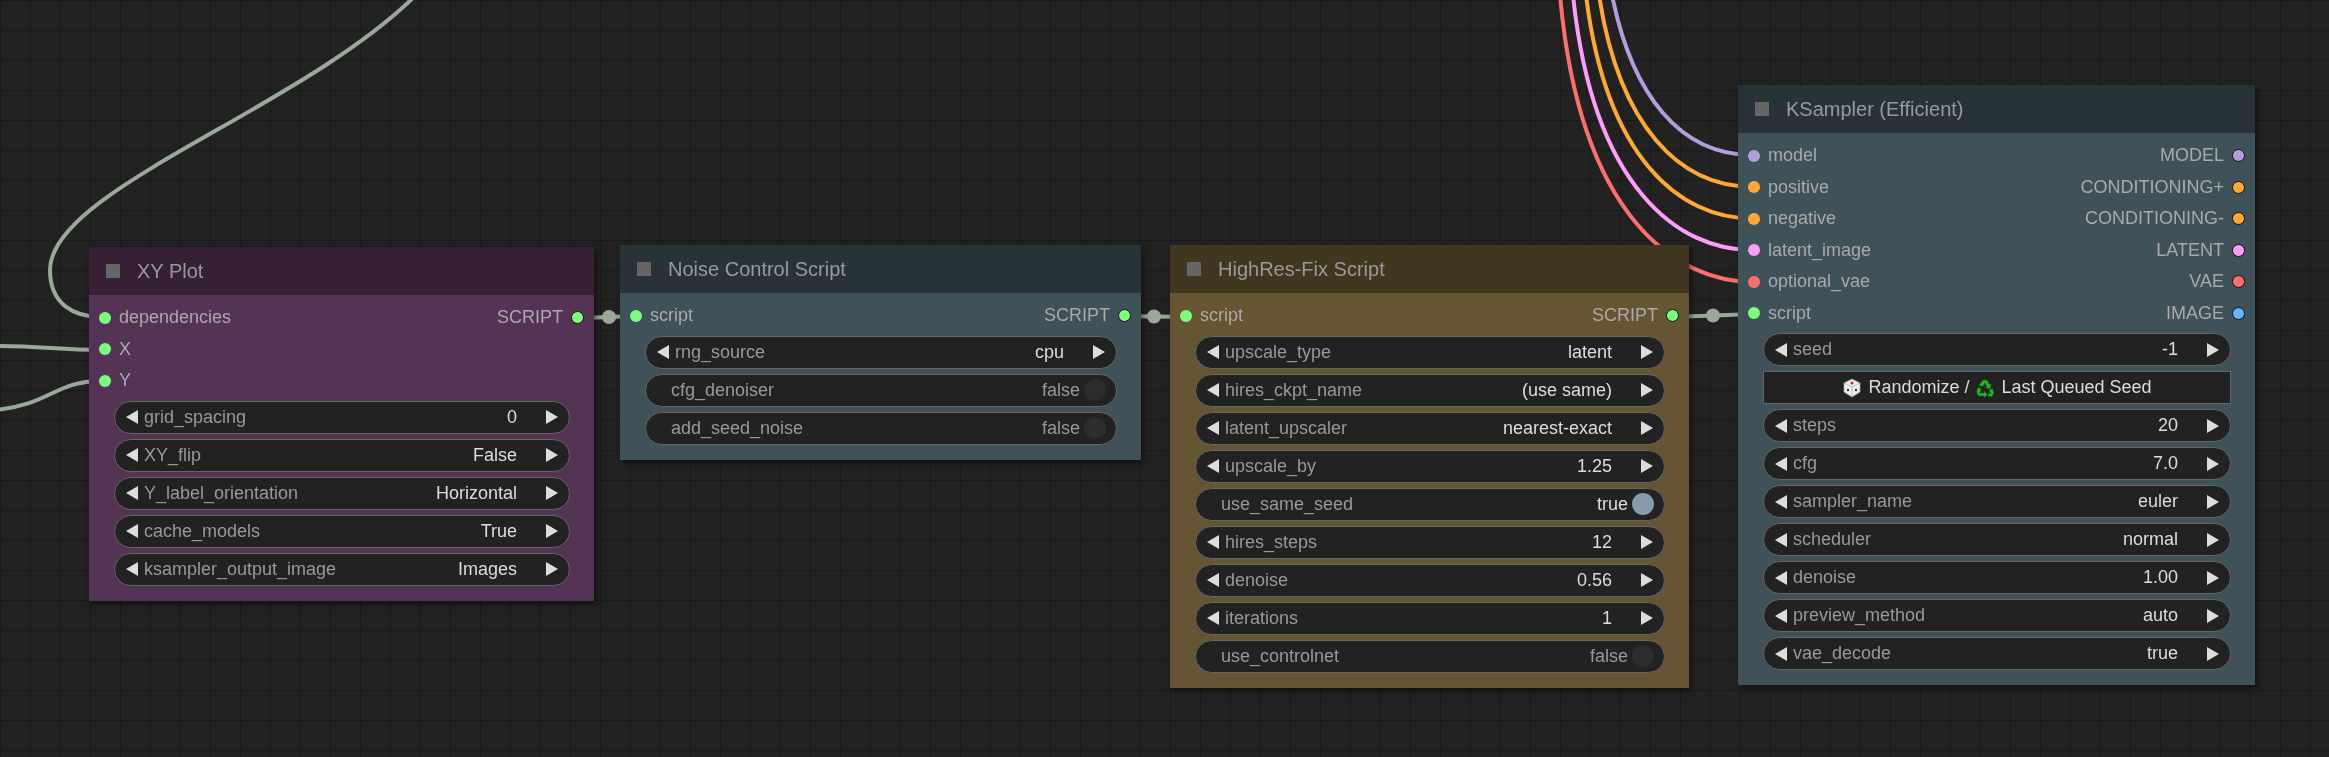 This screenshot has width=2329, height=757. I want to click on combo-widget: upscale_type latent, so click(1430, 352).